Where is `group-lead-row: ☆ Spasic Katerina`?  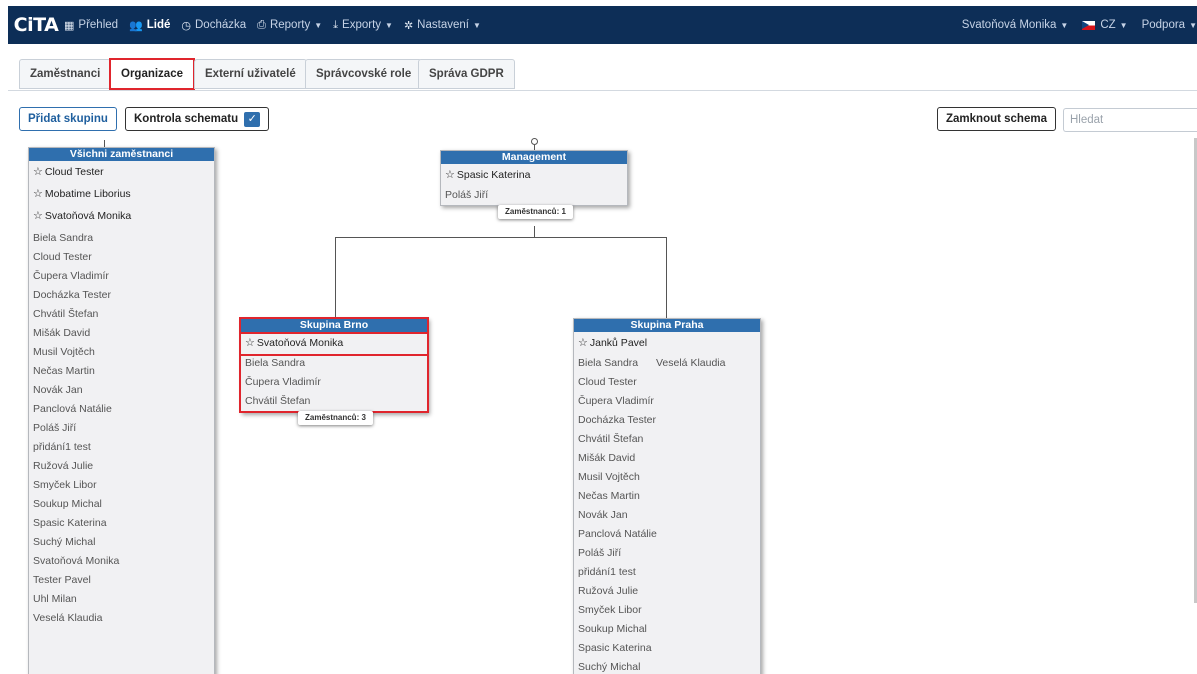
group-lead-row: ☆ Spasic Katerina is located at coordinates (534, 175).